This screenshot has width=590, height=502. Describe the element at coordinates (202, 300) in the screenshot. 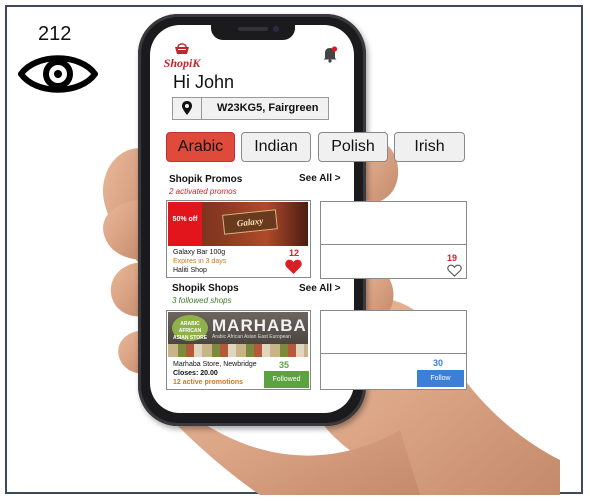

I see `shops-subtitle: 3 followed shops` at that location.